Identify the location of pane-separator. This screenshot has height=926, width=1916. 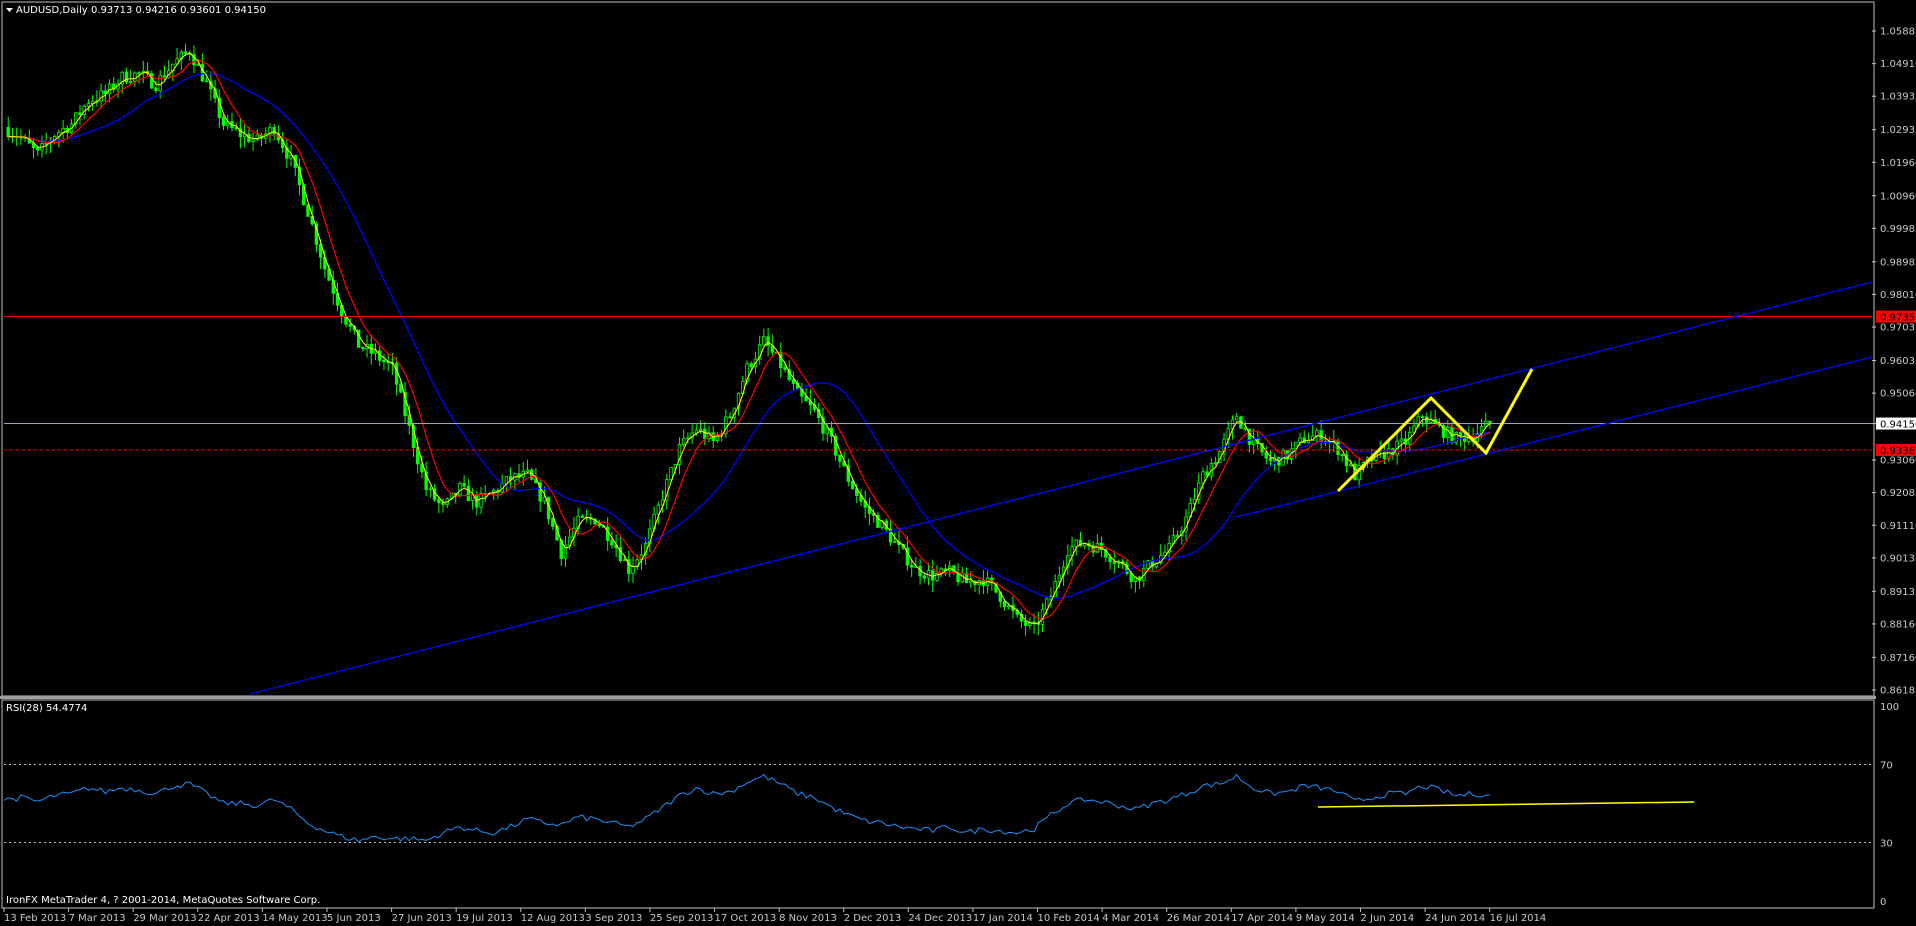
(938, 697).